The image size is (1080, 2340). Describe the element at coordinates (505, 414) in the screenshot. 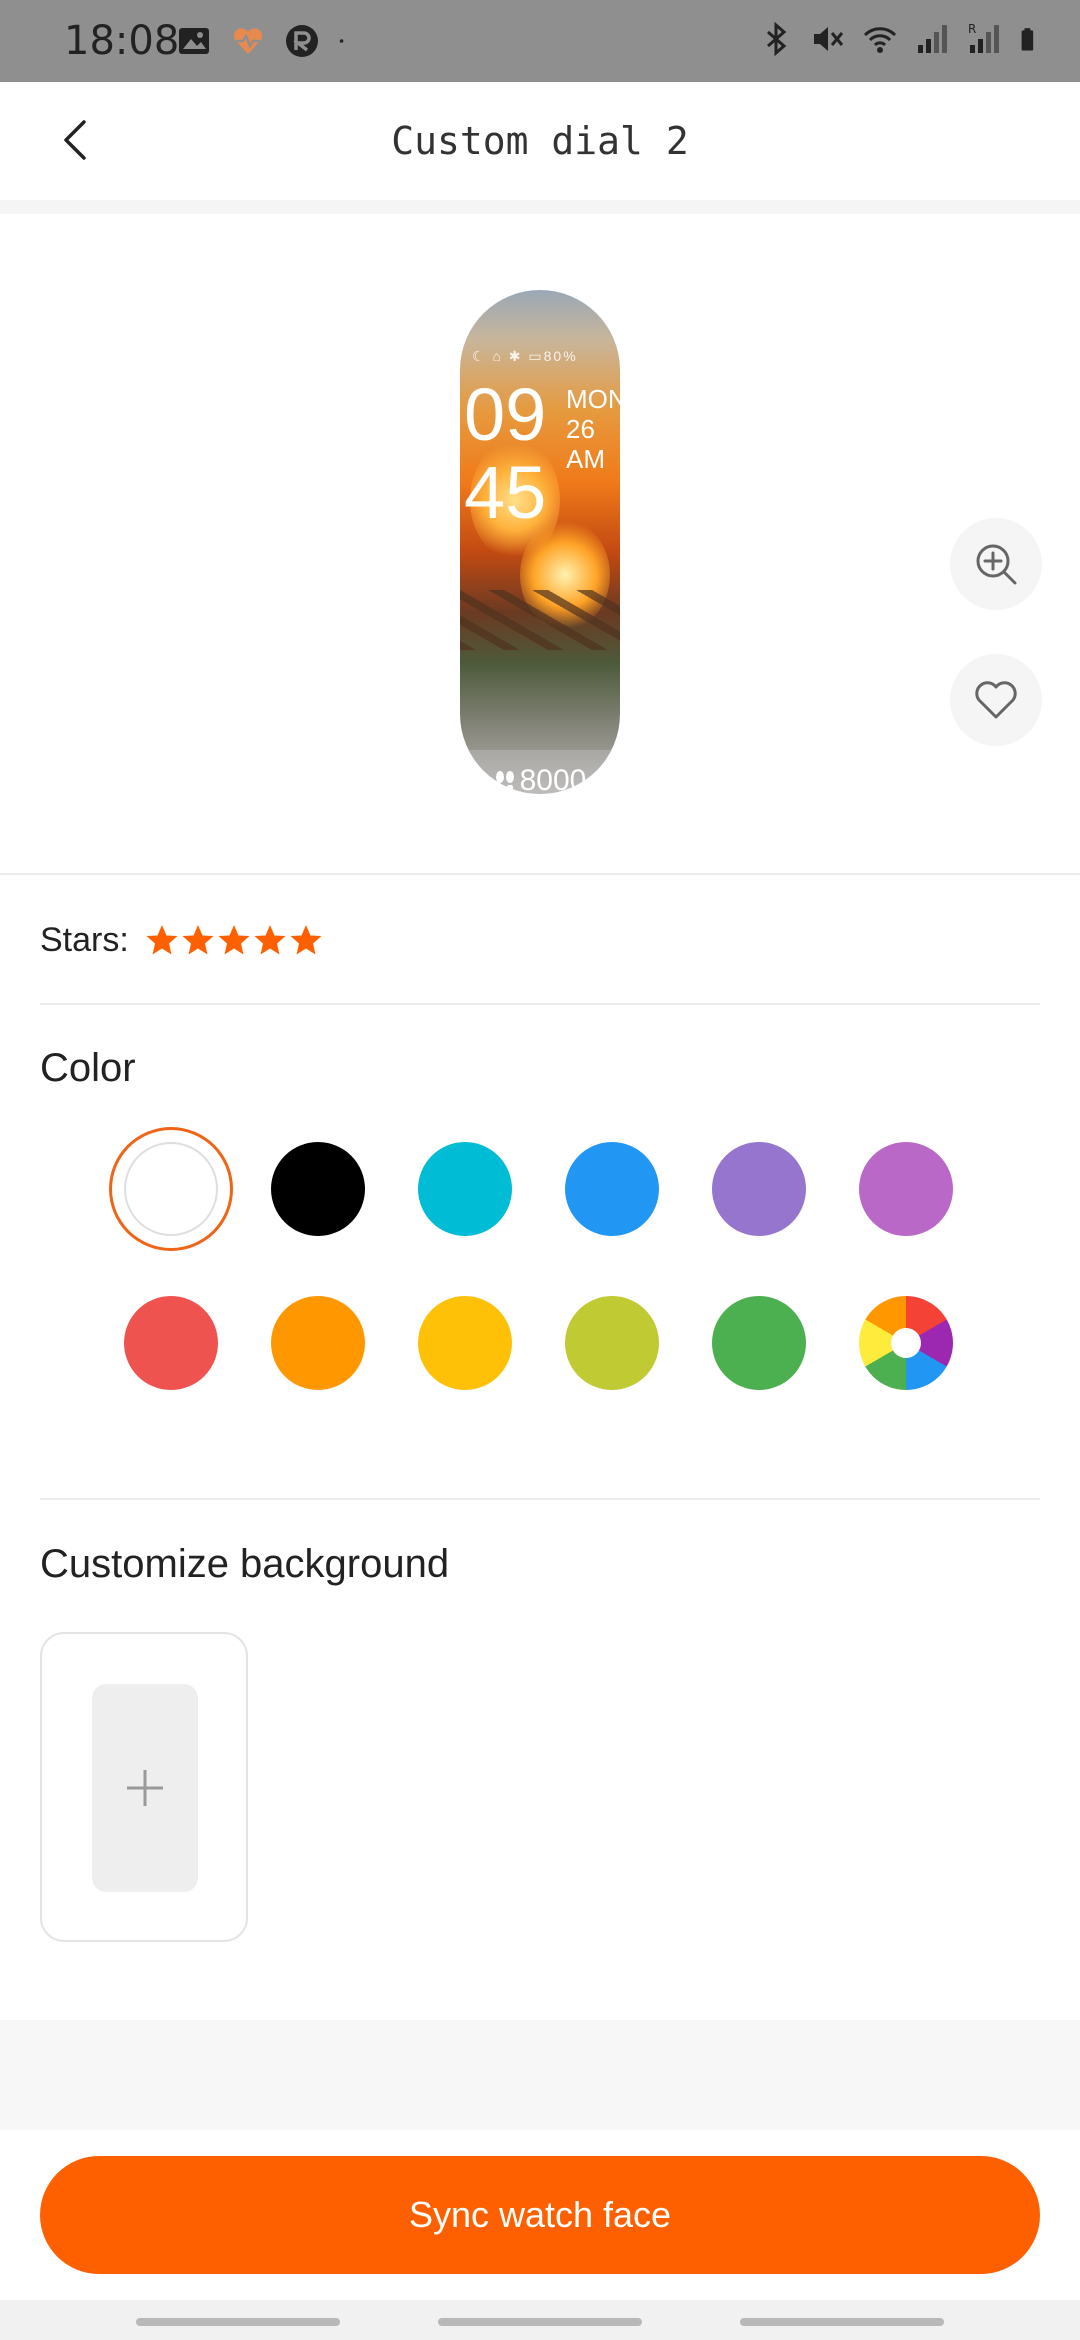

I see `watch-hour: 09` at that location.